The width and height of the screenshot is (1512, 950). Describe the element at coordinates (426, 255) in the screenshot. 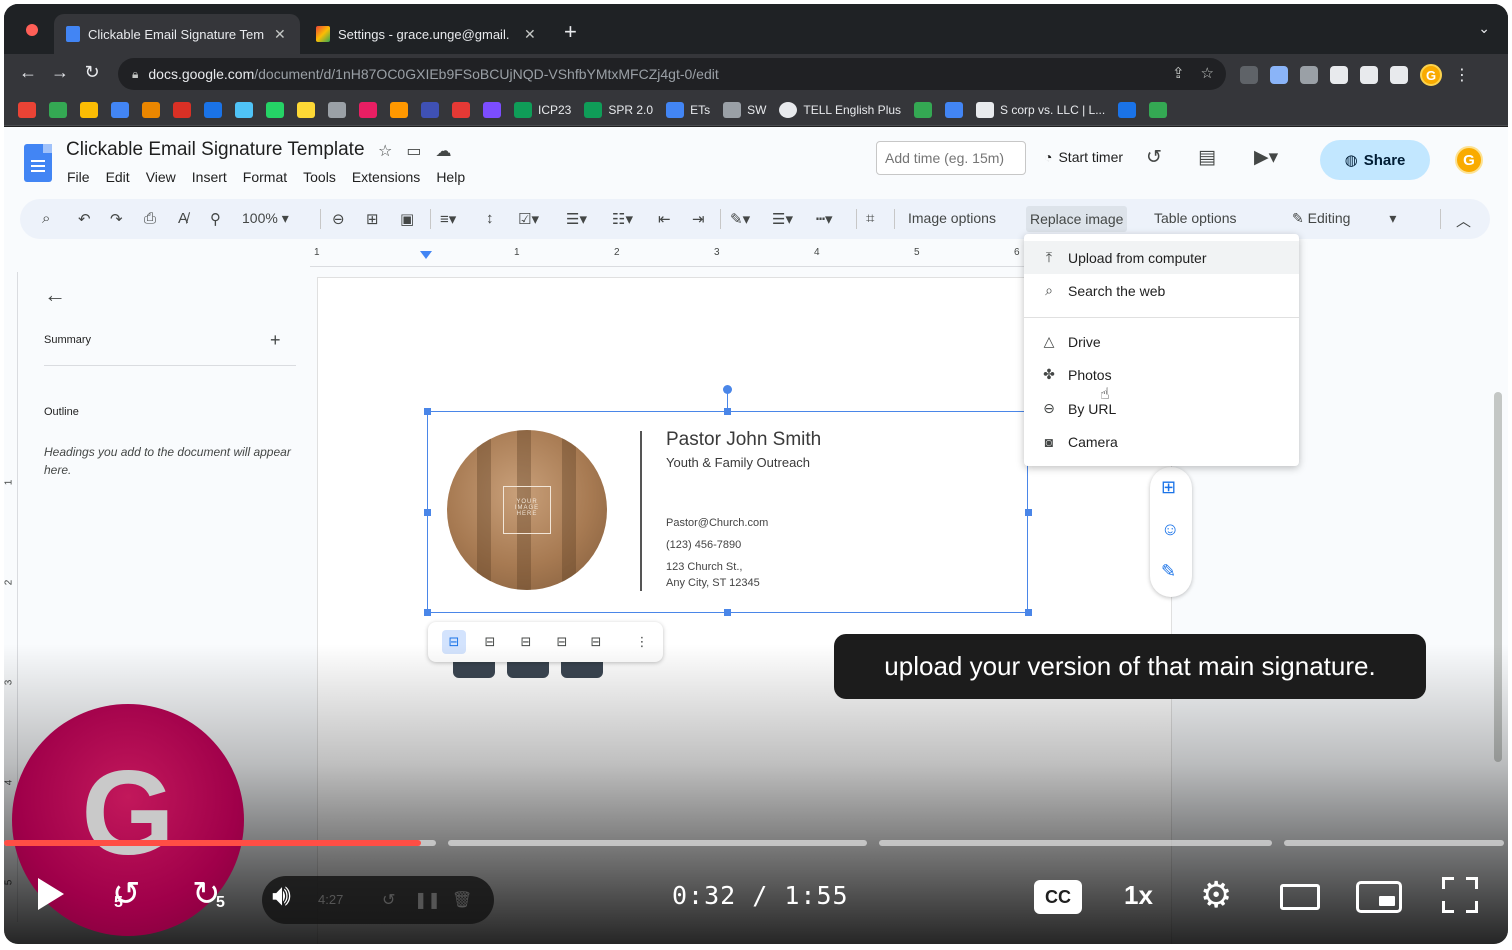

I see `indent-marker` at that location.